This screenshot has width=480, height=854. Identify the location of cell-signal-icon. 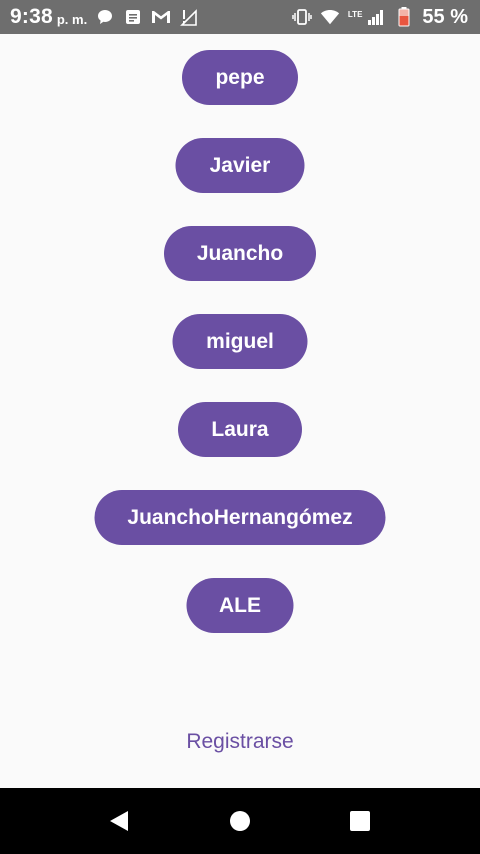
(376, 17).